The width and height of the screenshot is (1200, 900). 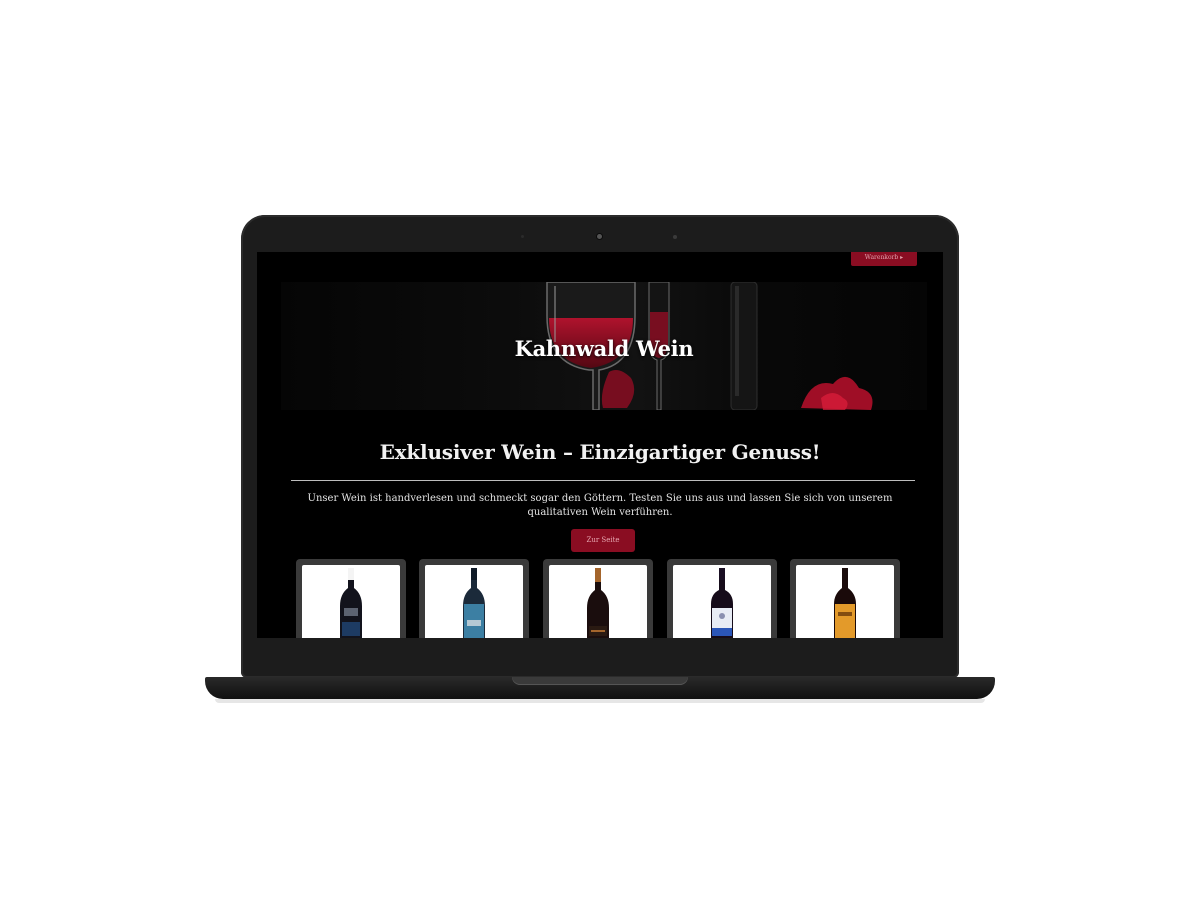 What do you see at coordinates (837, 393) in the screenshot?
I see `rose-petals-image` at bounding box center [837, 393].